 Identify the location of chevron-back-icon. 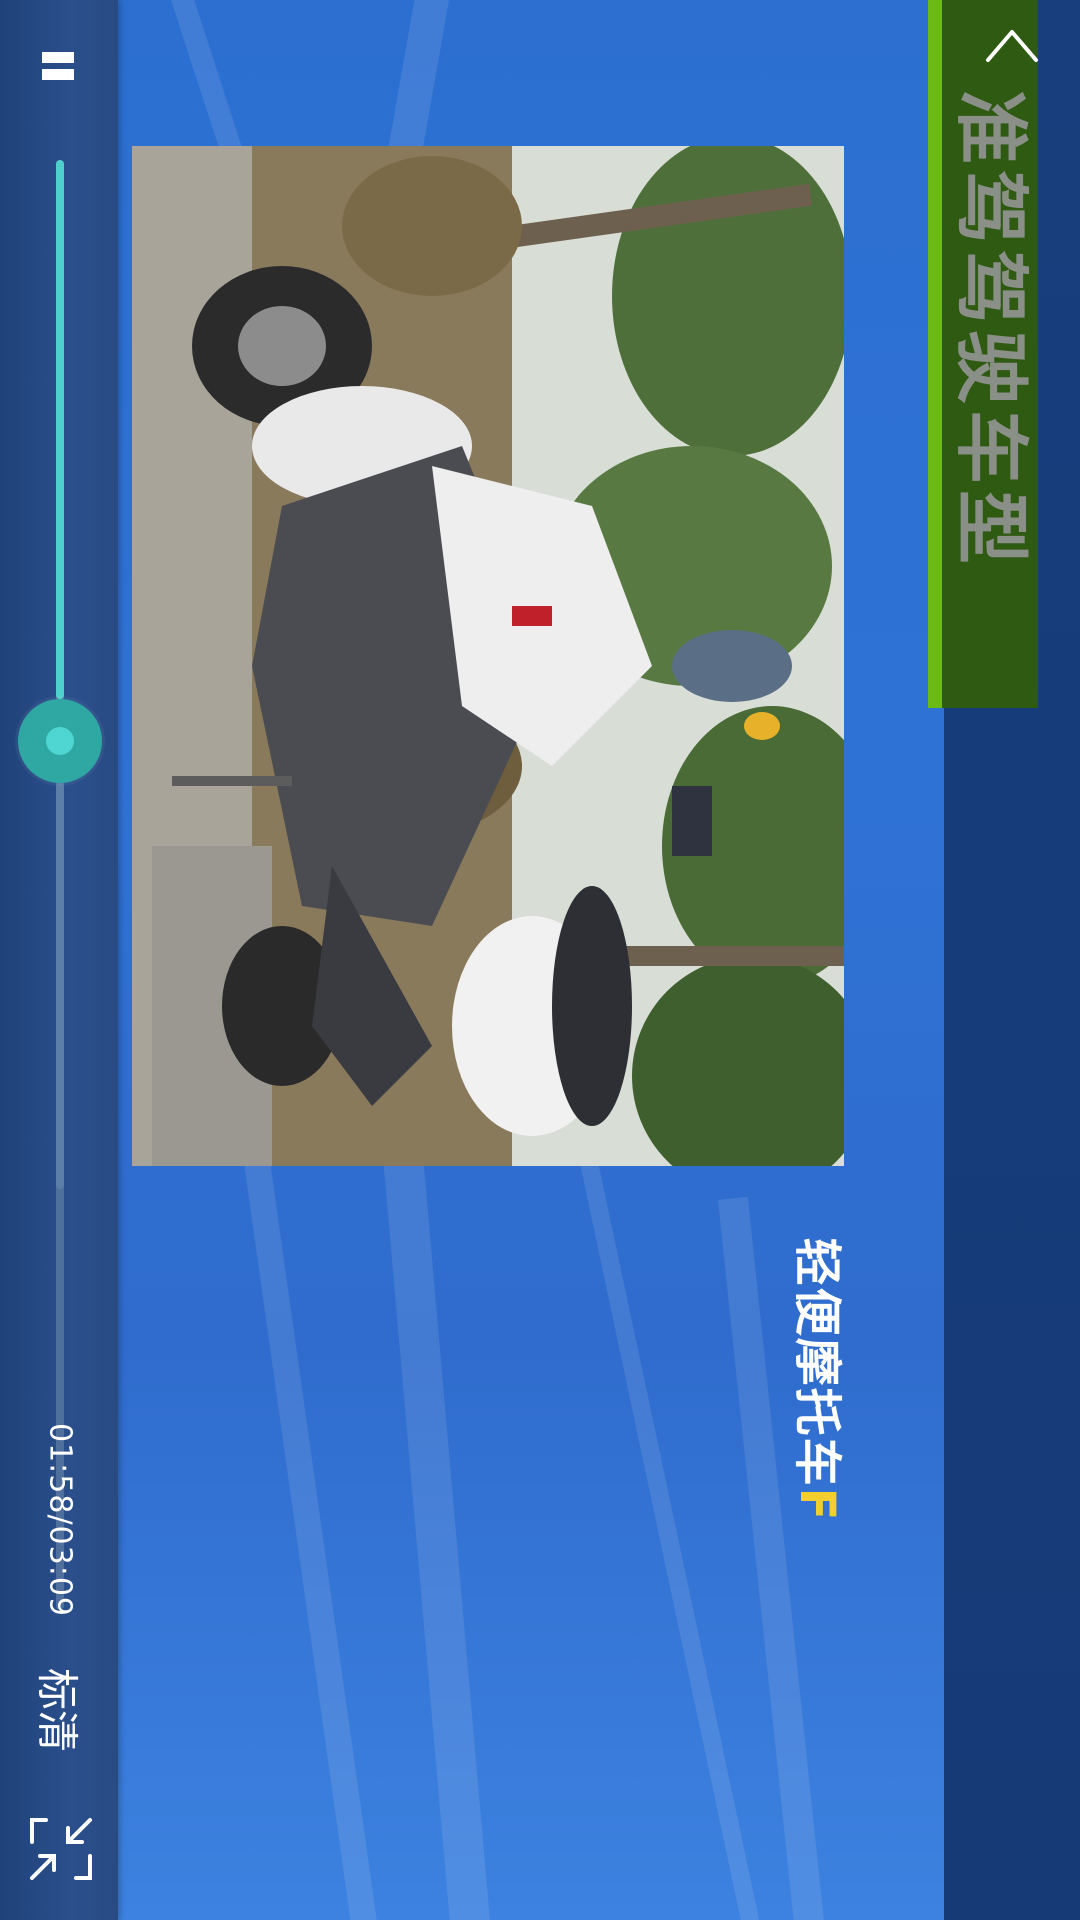
(1012, 46).